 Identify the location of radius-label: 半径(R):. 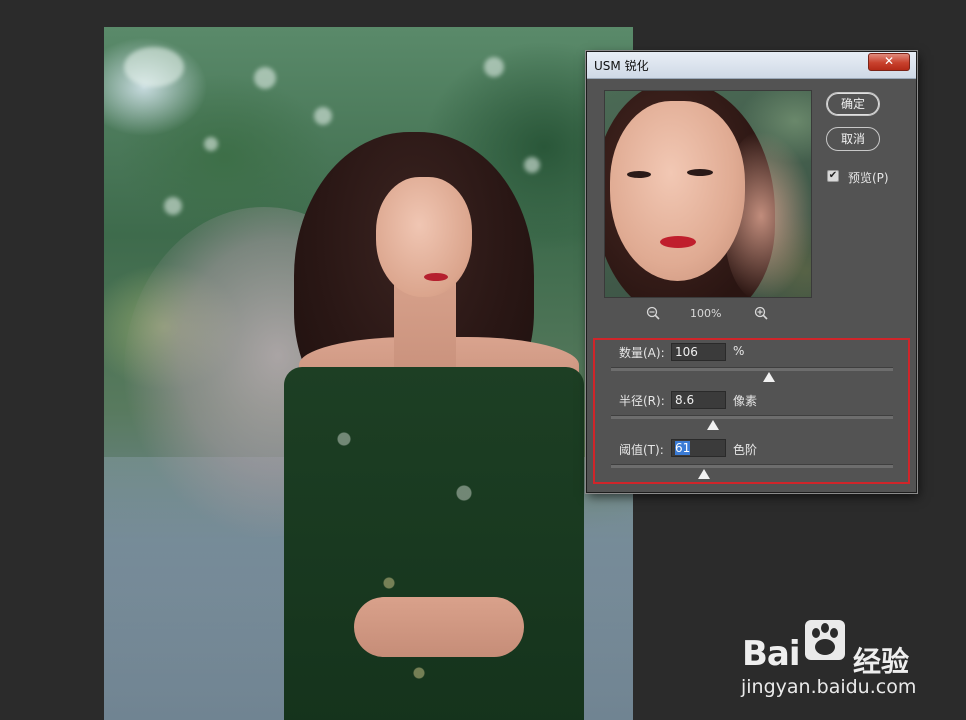
(642, 401).